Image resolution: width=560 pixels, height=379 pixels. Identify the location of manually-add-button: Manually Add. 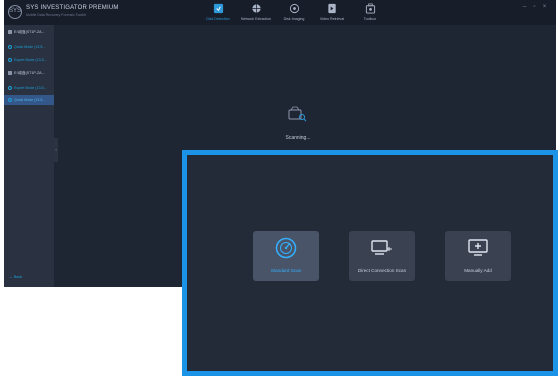
(478, 256).